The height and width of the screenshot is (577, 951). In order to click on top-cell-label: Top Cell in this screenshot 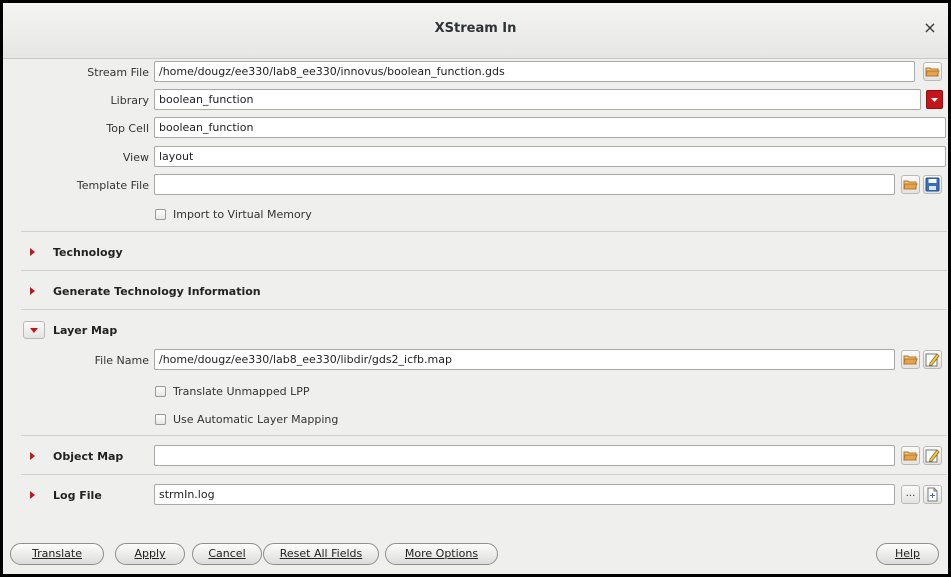, I will do `click(127, 128)`.